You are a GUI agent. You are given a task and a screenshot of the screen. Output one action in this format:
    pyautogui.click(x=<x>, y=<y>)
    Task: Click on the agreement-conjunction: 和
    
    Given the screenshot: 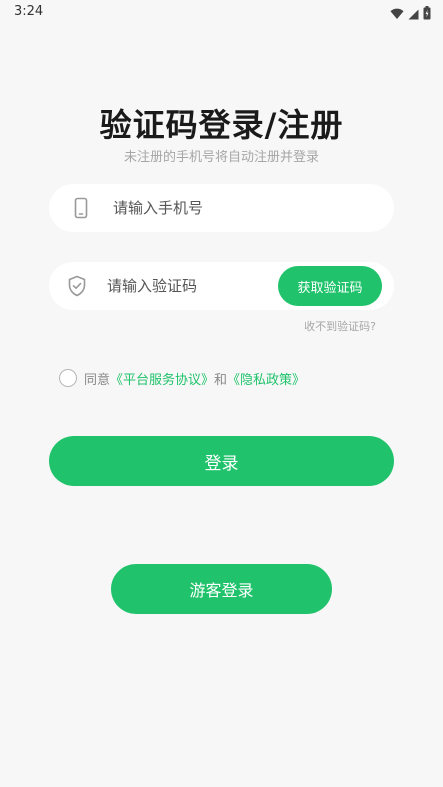 What is the action you would take?
    pyautogui.click(x=221, y=380)
    